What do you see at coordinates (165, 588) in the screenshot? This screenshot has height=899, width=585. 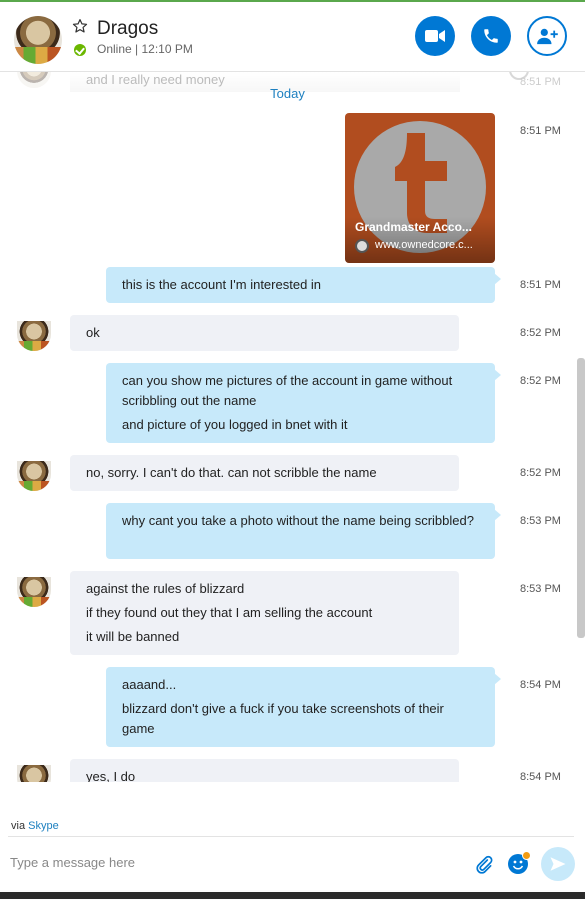 I see `message-text: against the rules of blizzard` at bounding box center [165, 588].